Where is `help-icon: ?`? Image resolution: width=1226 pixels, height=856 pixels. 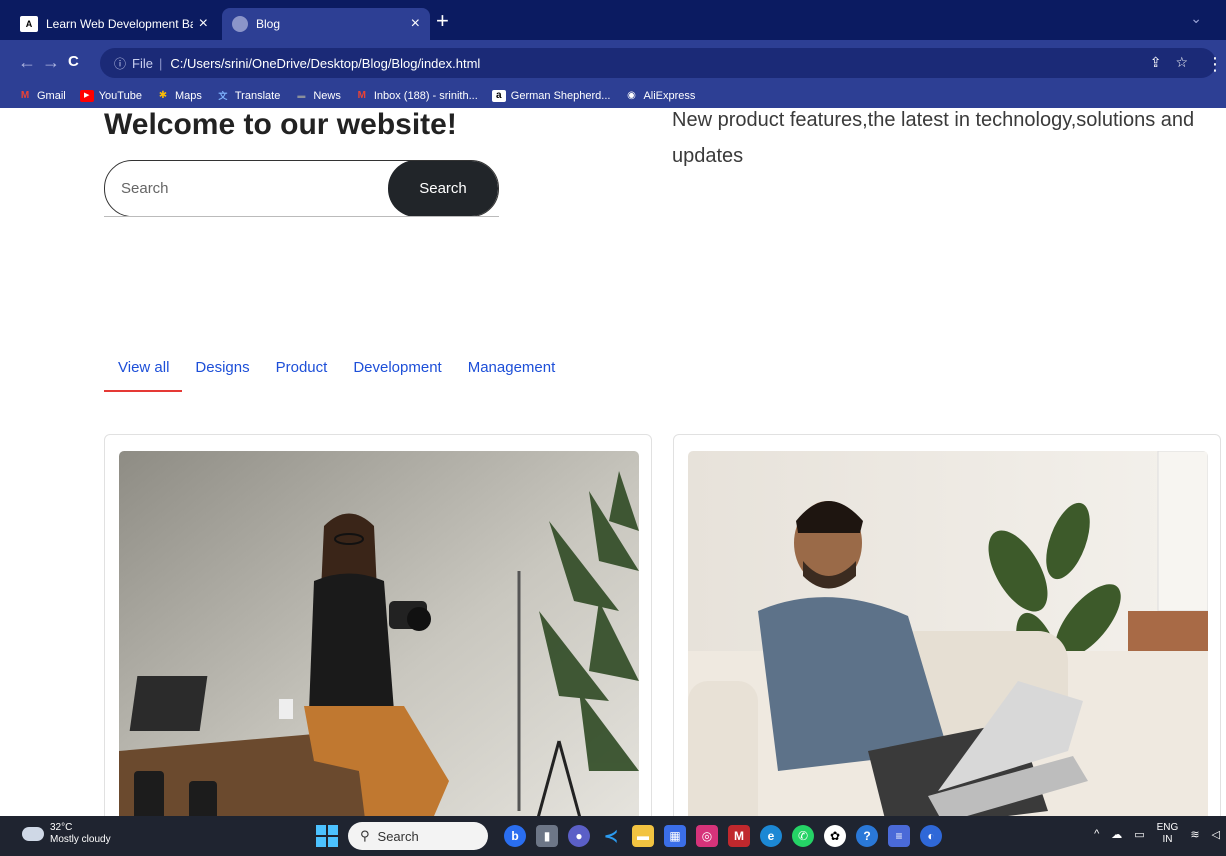 help-icon: ? is located at coordinates (867, 836).